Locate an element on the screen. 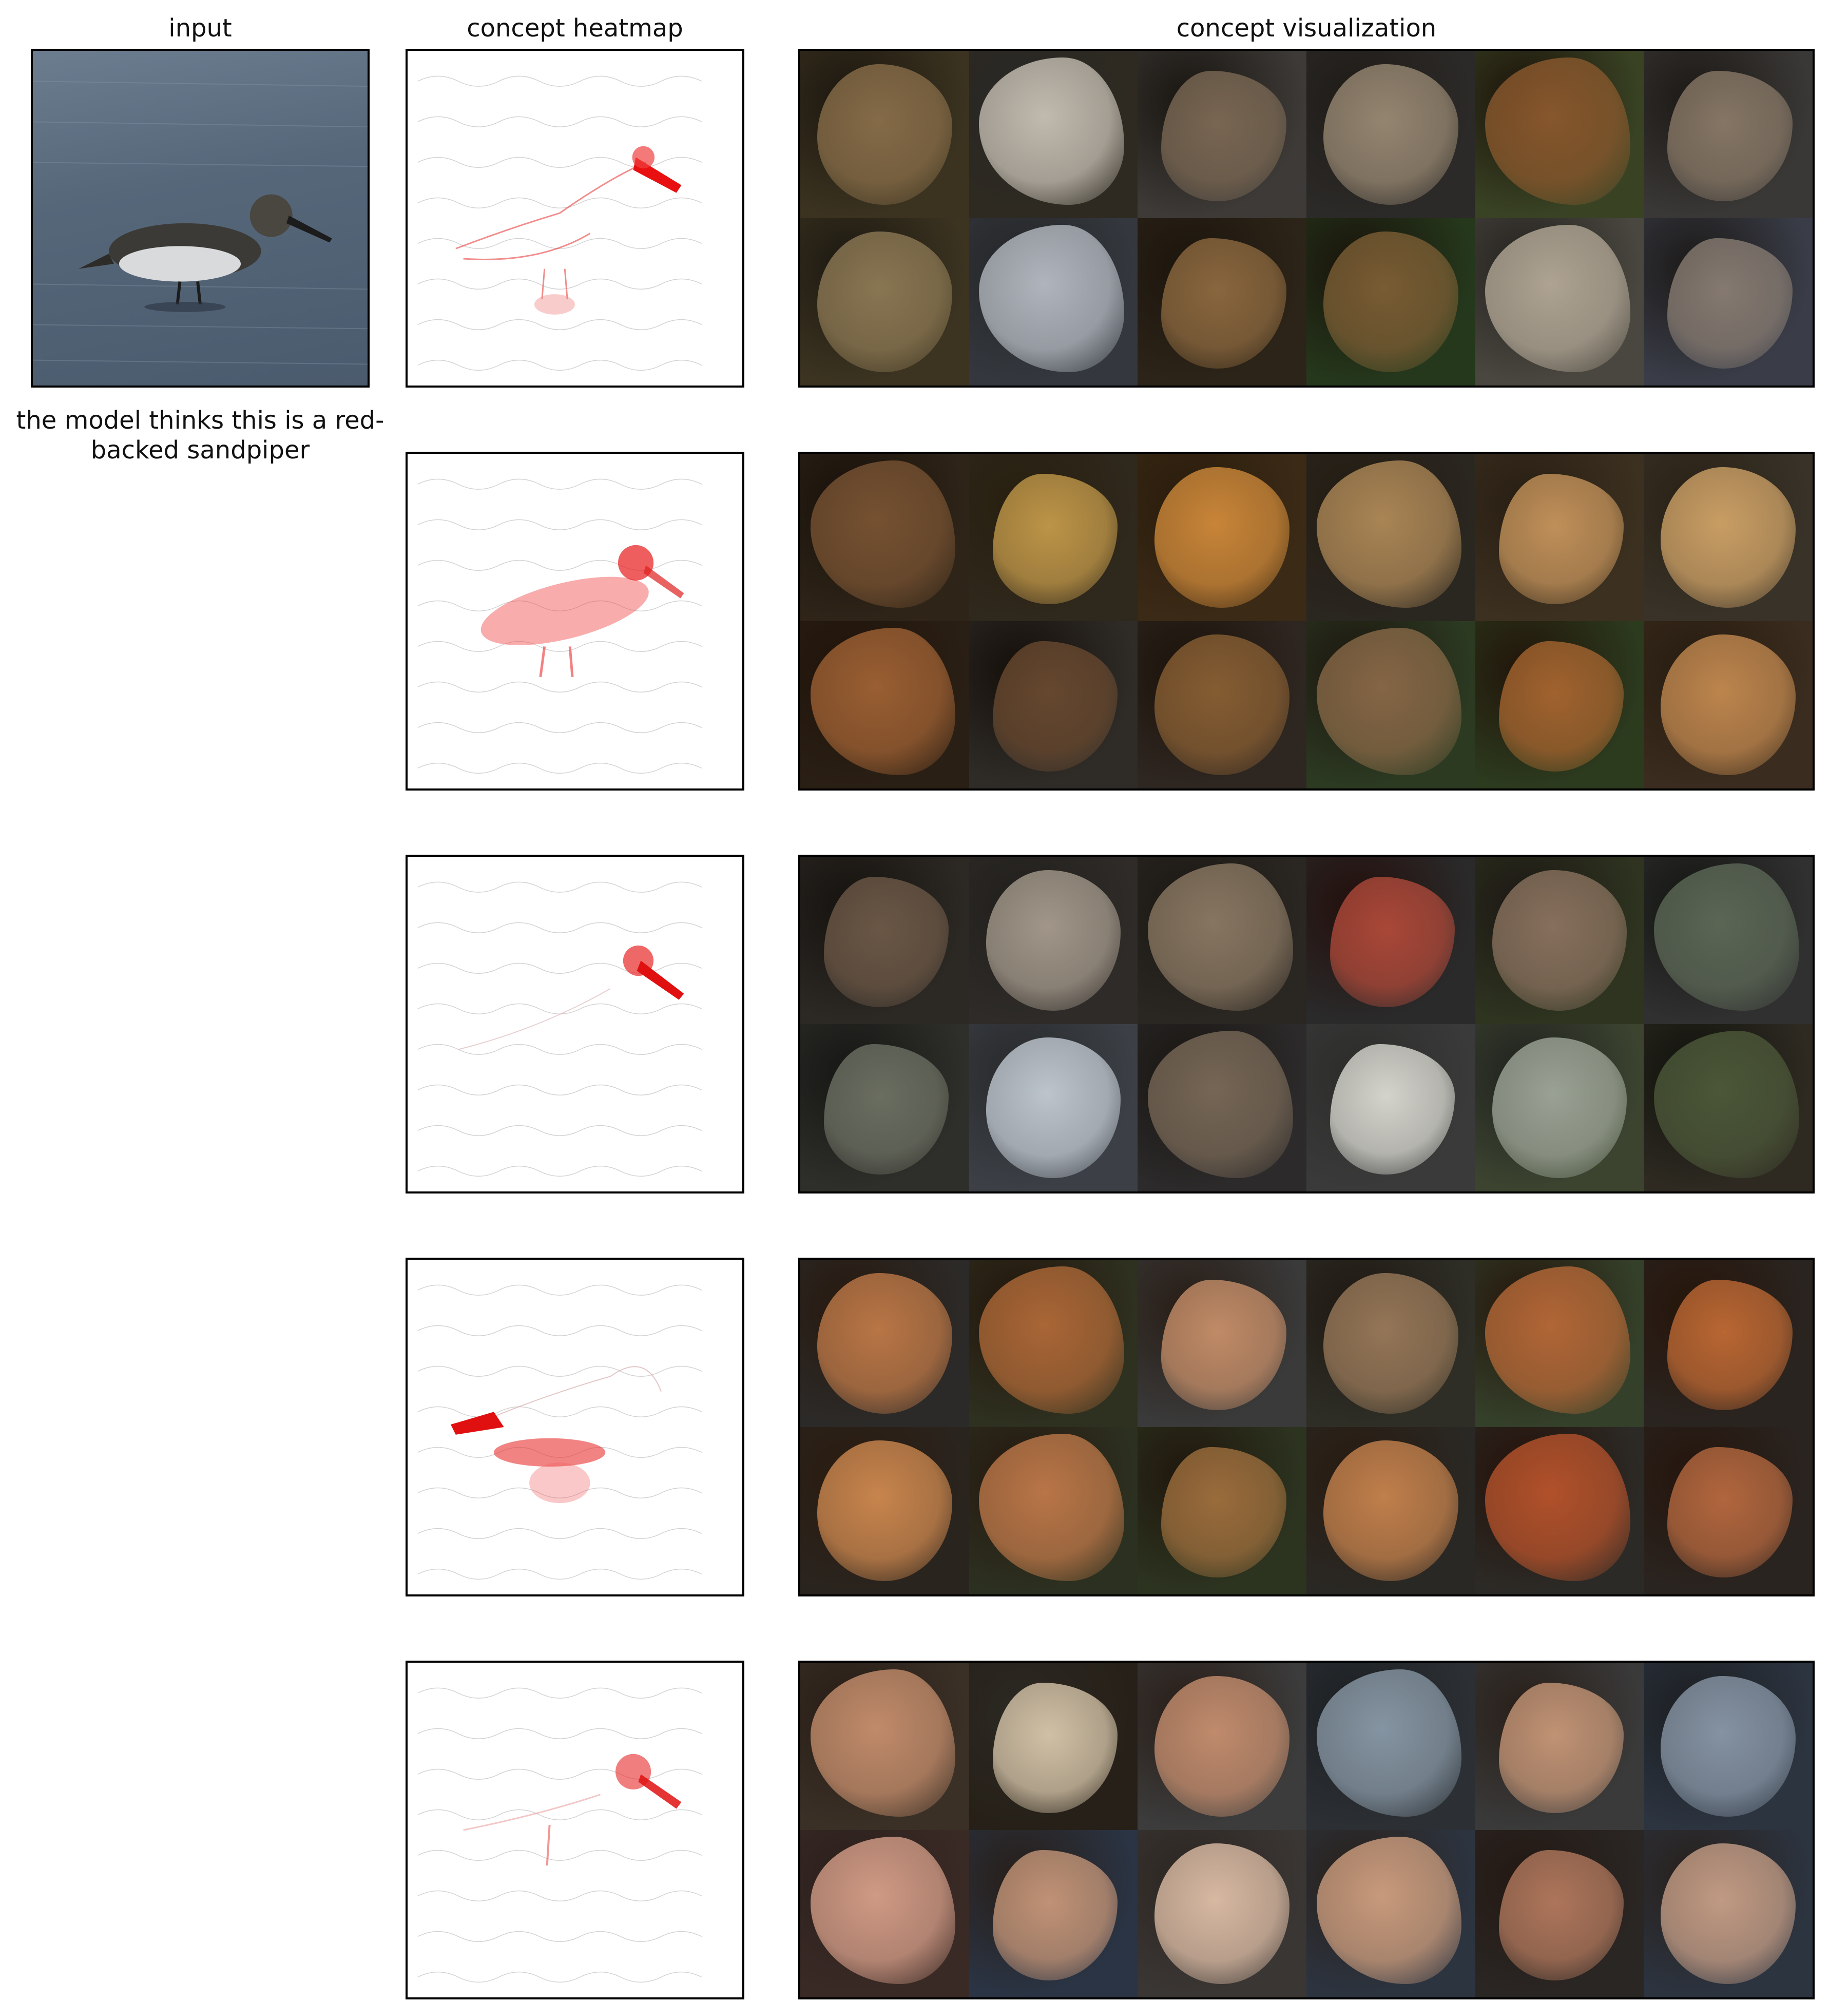  input-bird-image is located at coordinates (200, 223).